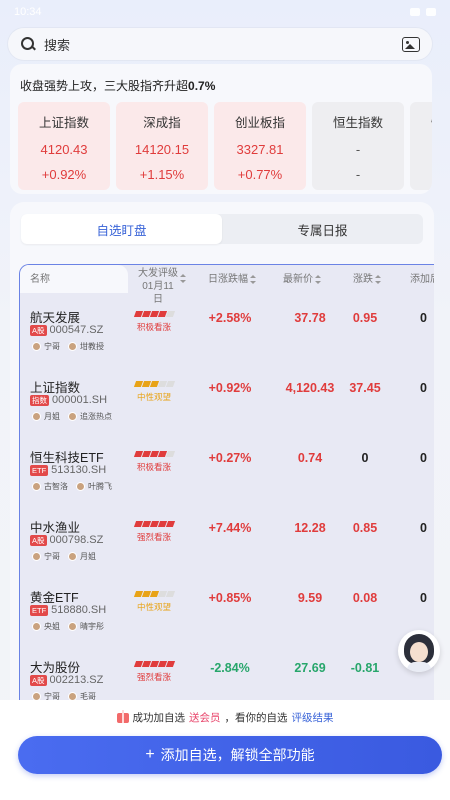 This screenshot has width=450, height=800. Describe the element at coordinates (419, 651) in the screenshot. I see `assistant-avatar-button` at that location.